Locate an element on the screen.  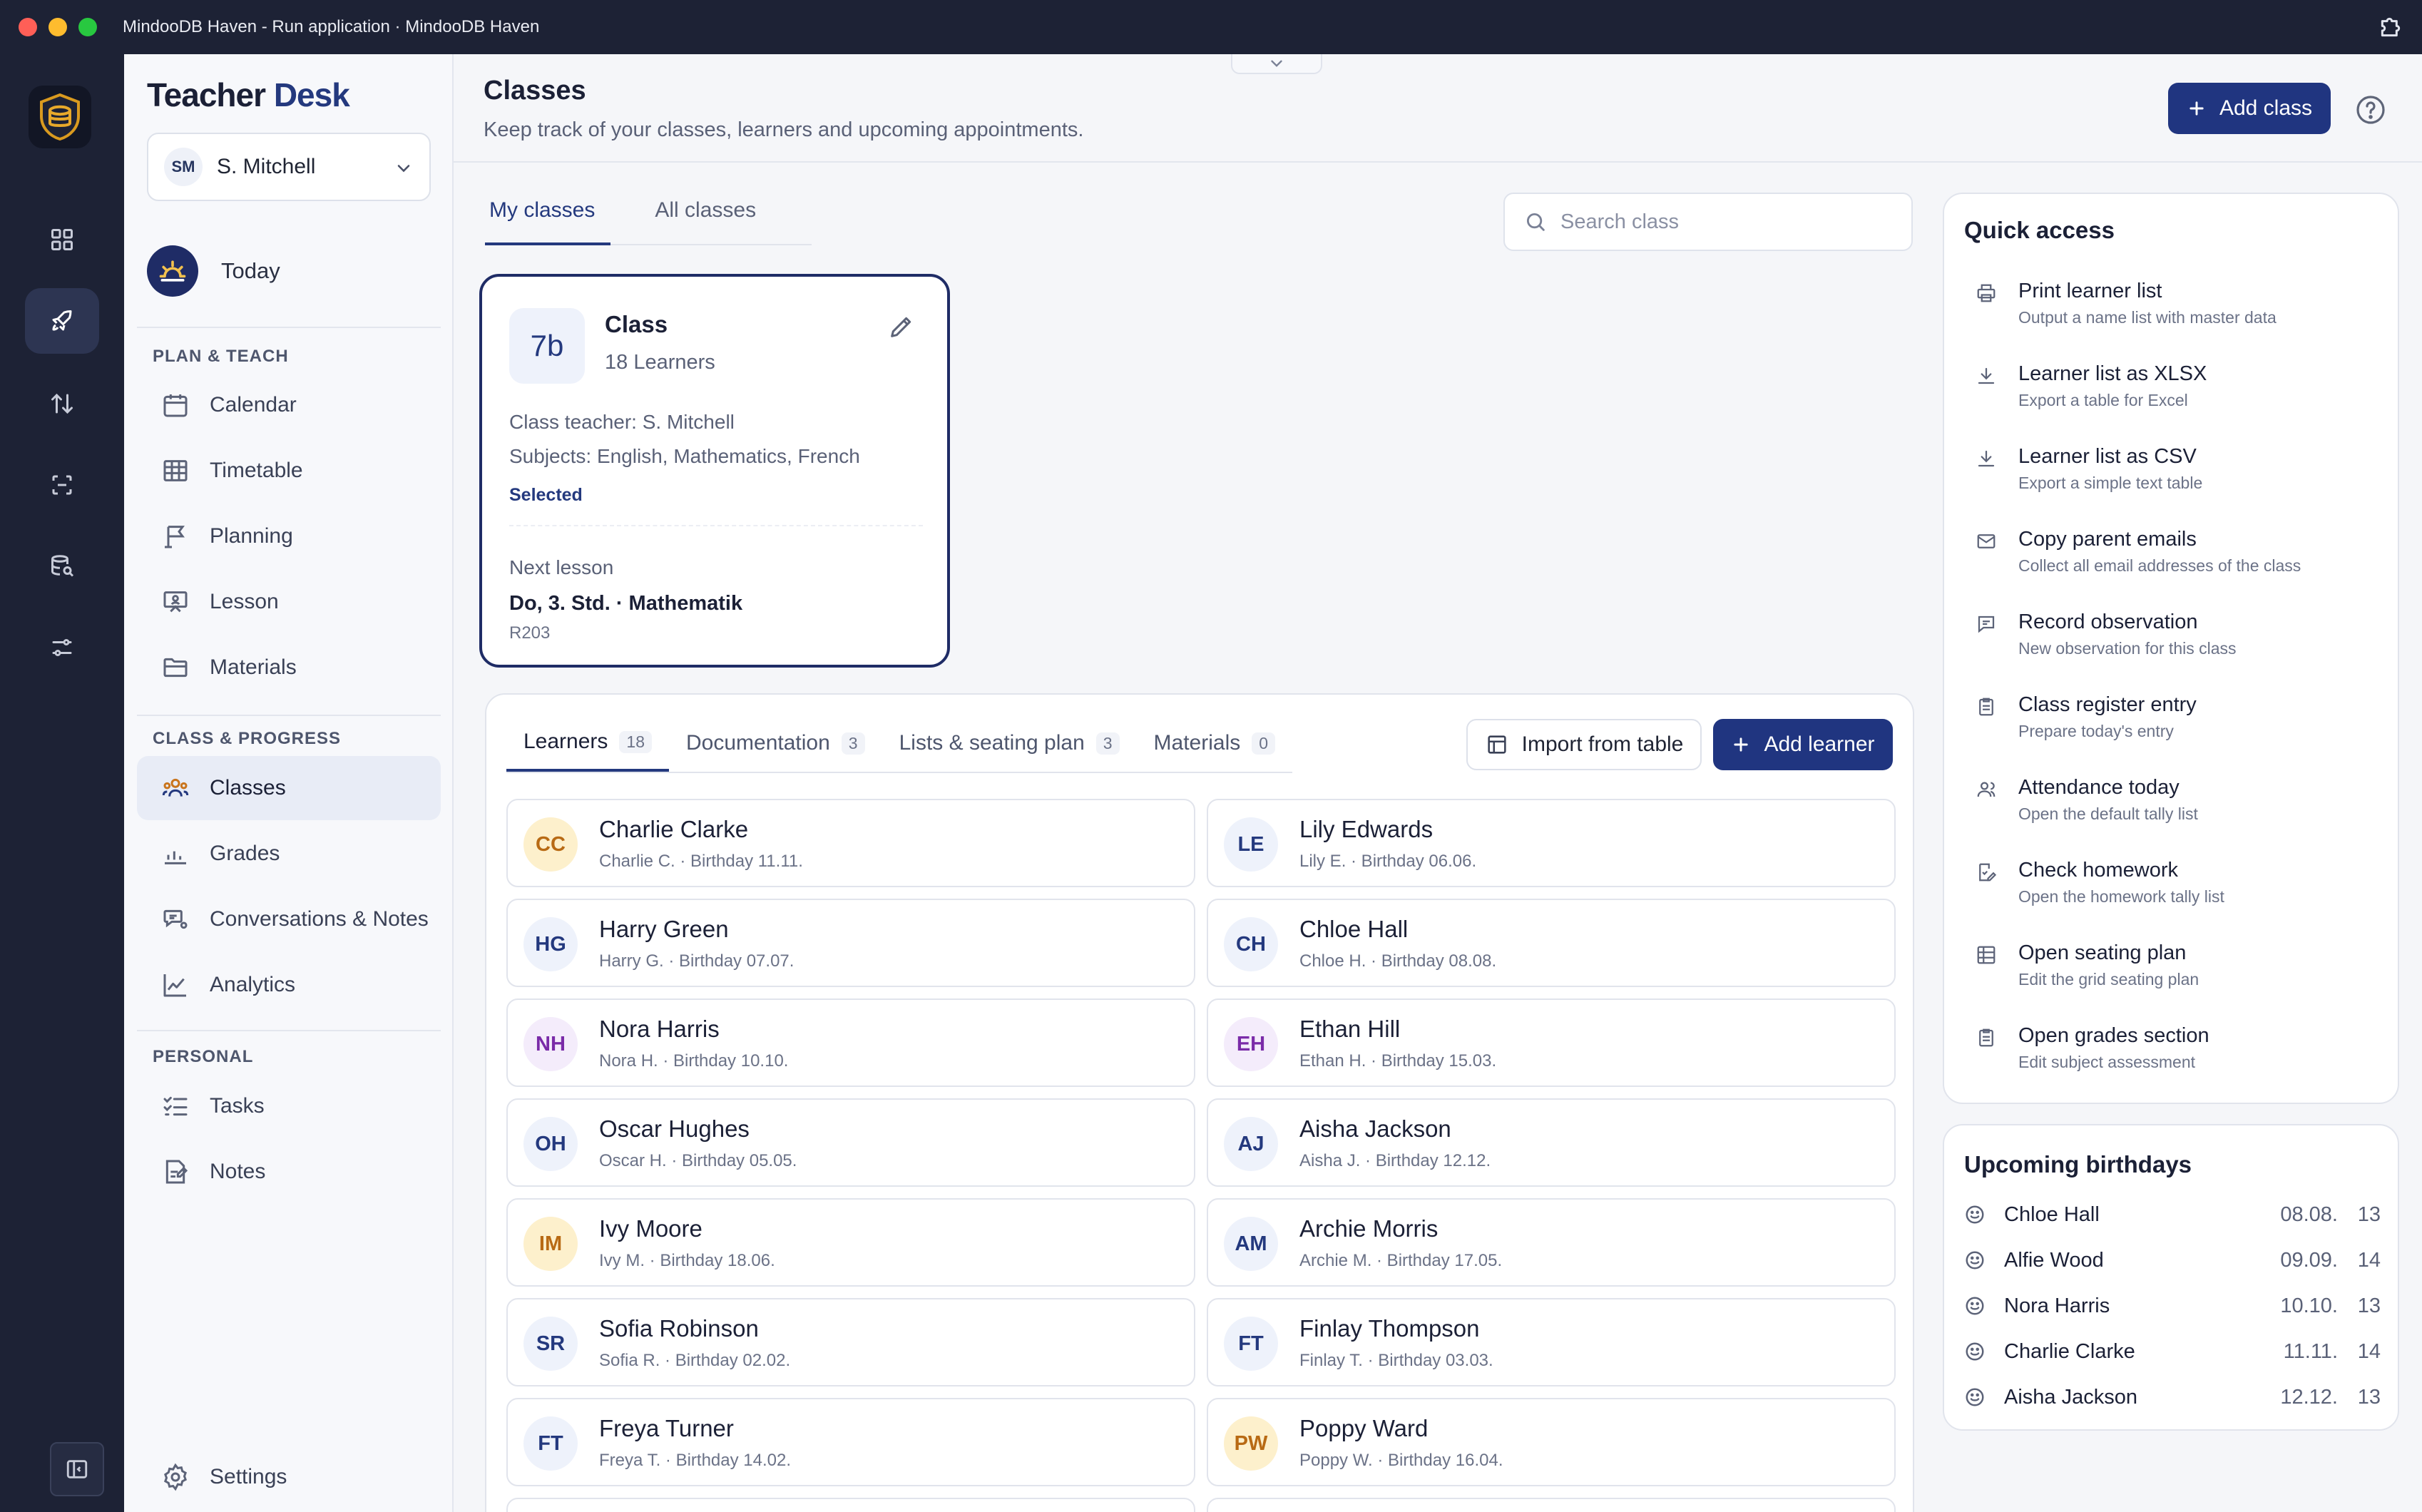
nav-item-label: Grades is located at coordinates (245, 853).